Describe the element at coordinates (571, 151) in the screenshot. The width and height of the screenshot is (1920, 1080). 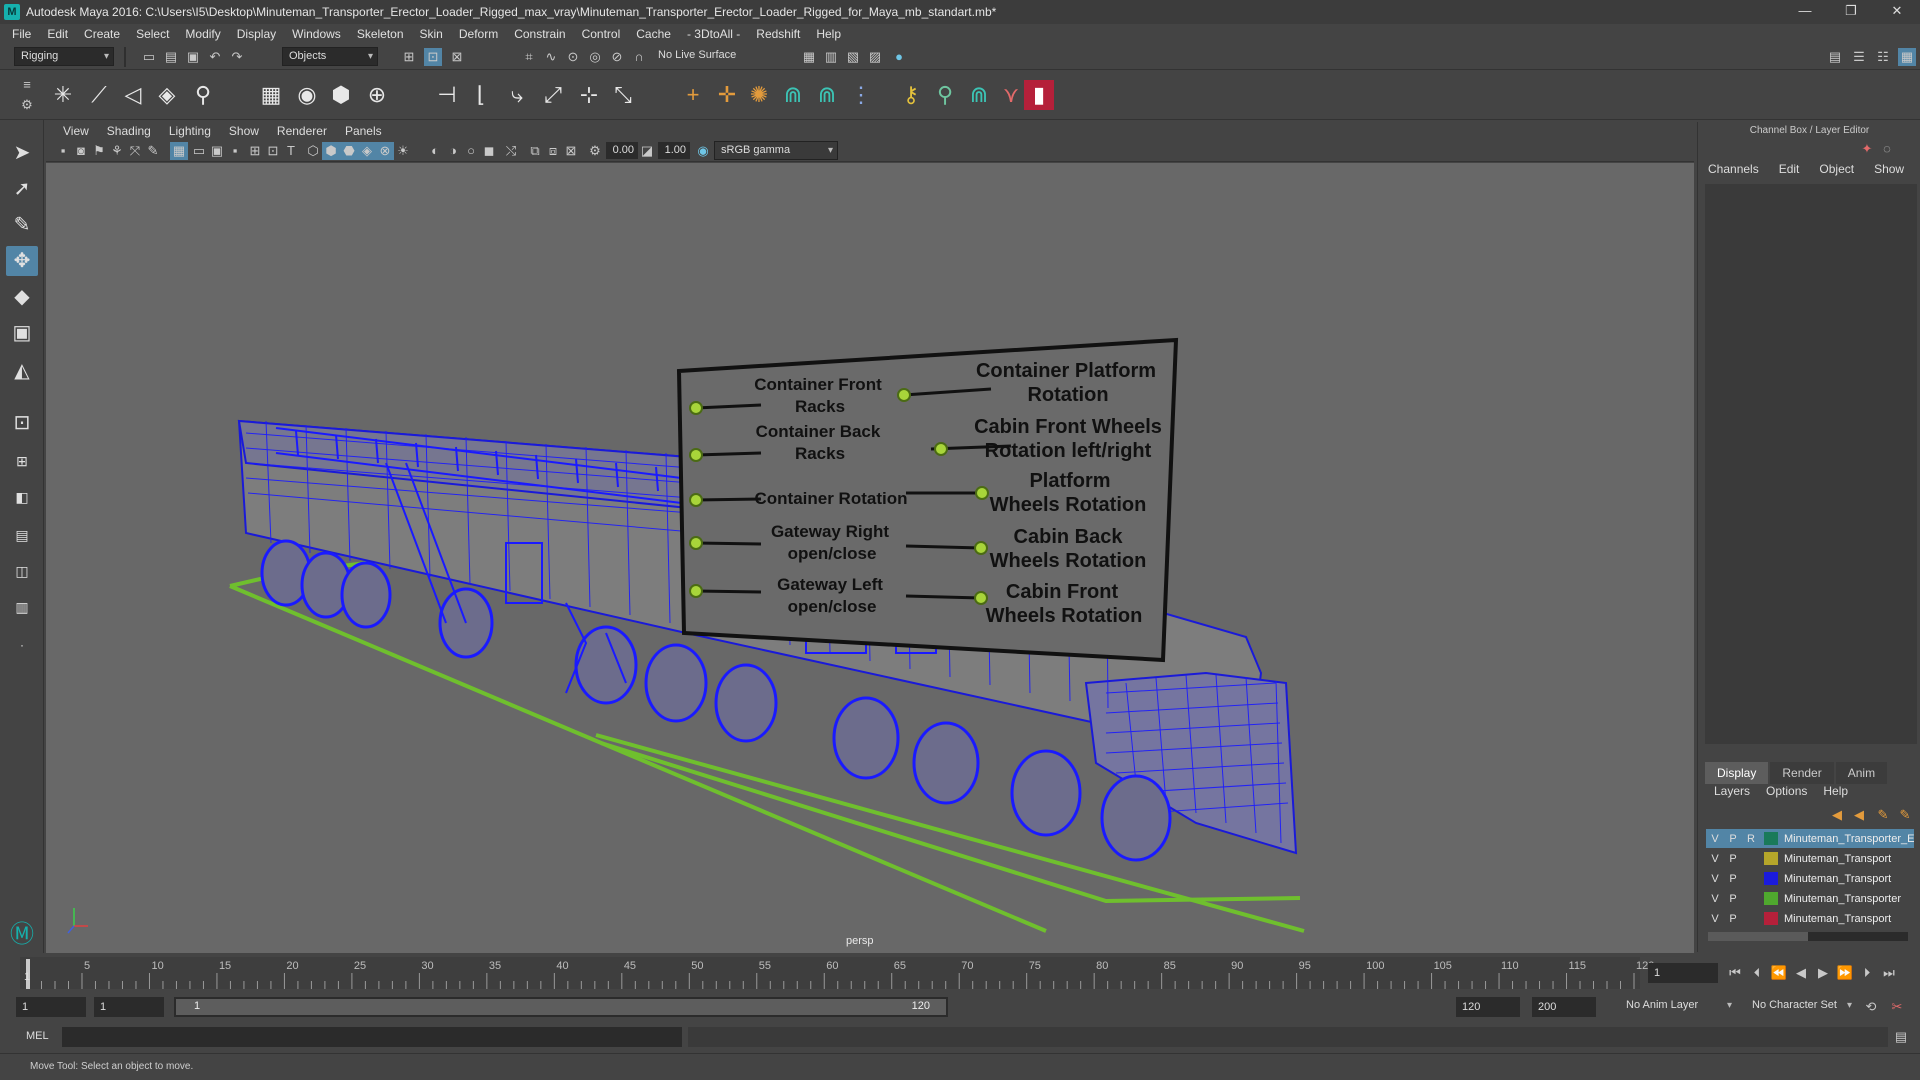
I see `exposure-icon: ⊠` at that location.